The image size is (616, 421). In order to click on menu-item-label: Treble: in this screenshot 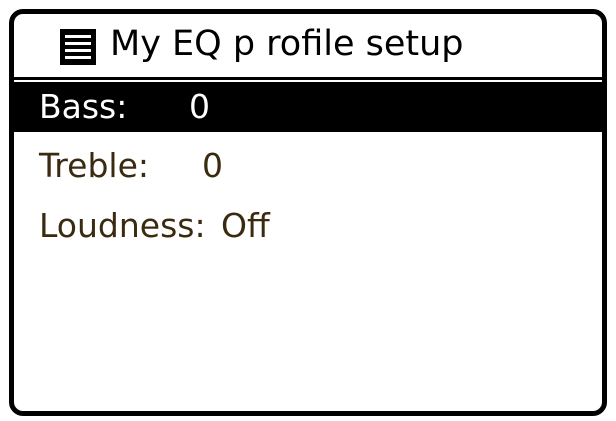, I will do `click(94, 165)`.